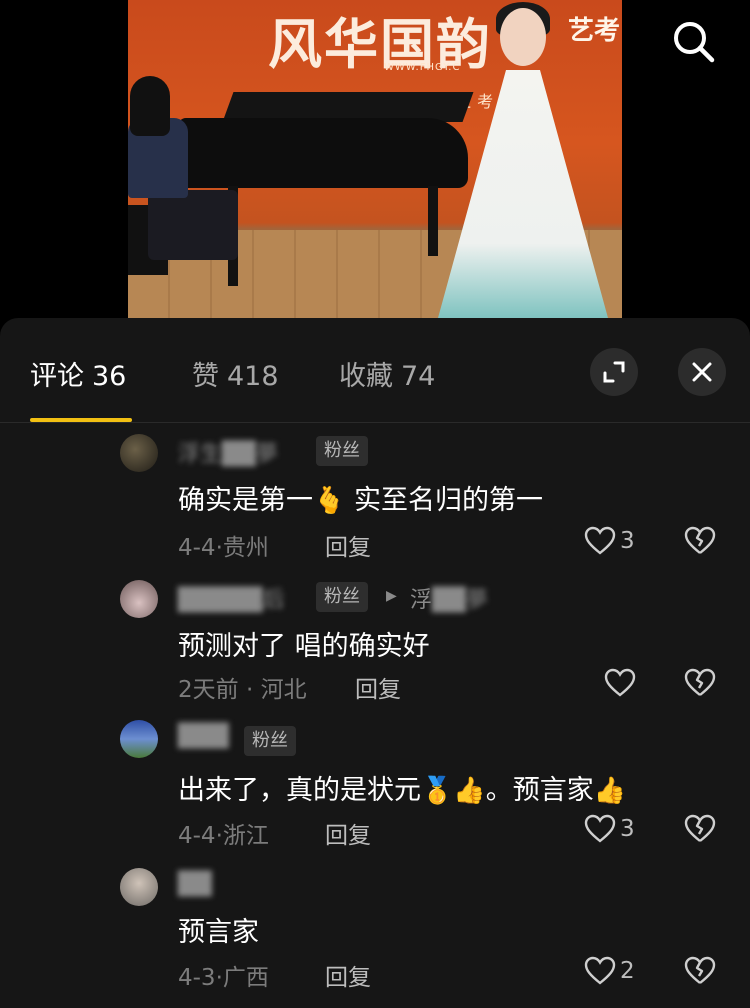 This screenshot has height=1008, width=750. What do you see at coordinates (391, 596) in the screenshot?
I see `reply-arrow-icon: ▶` at bounding box center [391, 596].